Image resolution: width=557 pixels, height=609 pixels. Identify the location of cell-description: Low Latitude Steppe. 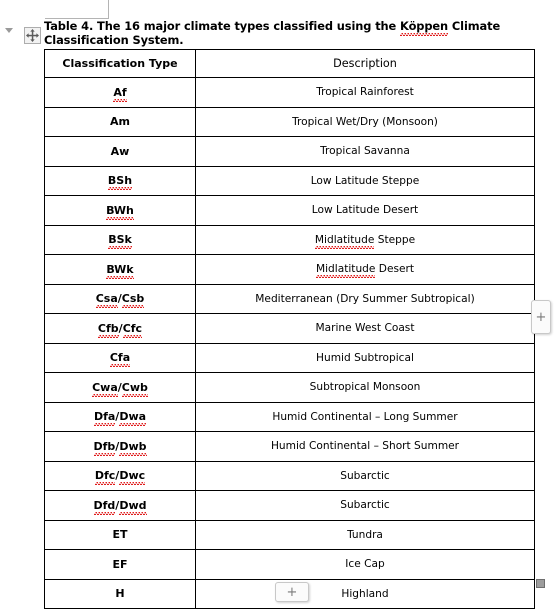
(365, 180).